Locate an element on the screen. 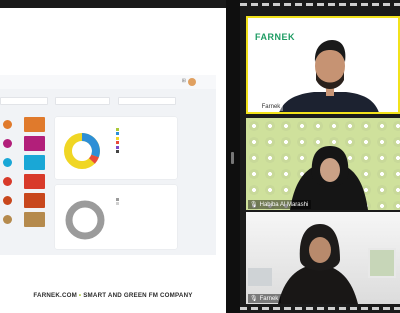  share-footer: FARNEK.COM • SMART AND GREEN FM COMPANY is located at coordinates (113, 295).